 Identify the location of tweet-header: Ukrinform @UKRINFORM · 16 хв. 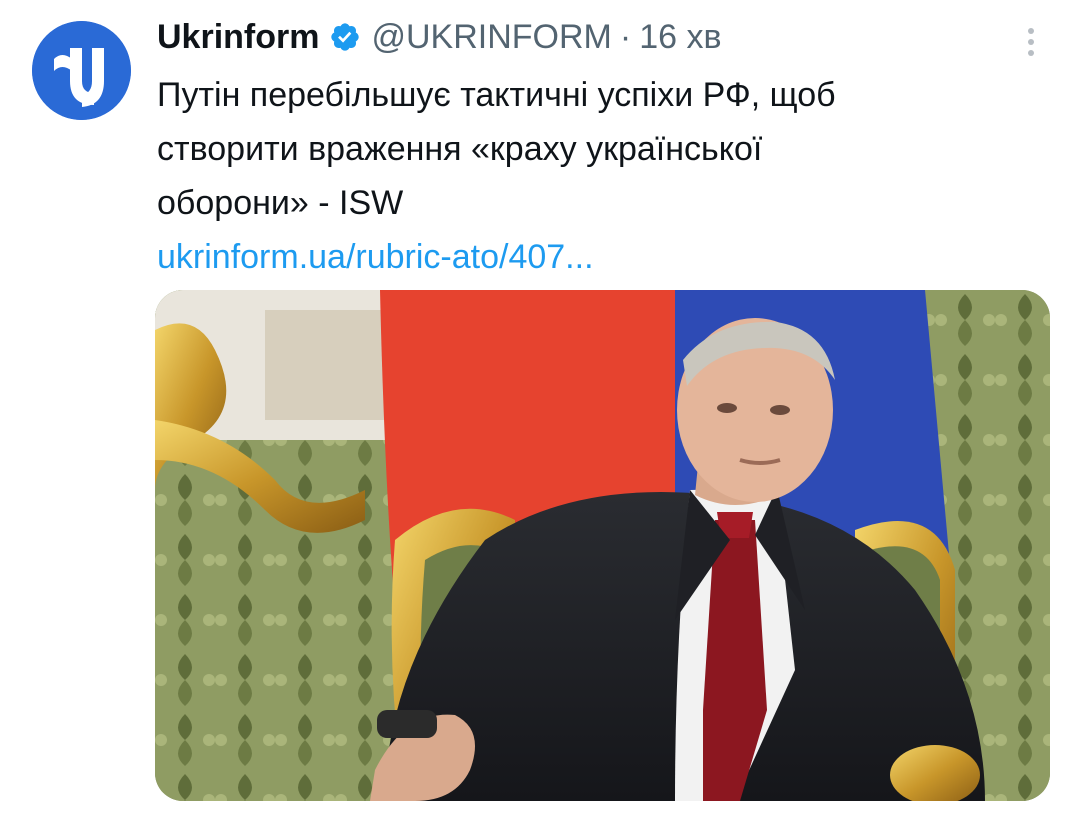
(439, 37).